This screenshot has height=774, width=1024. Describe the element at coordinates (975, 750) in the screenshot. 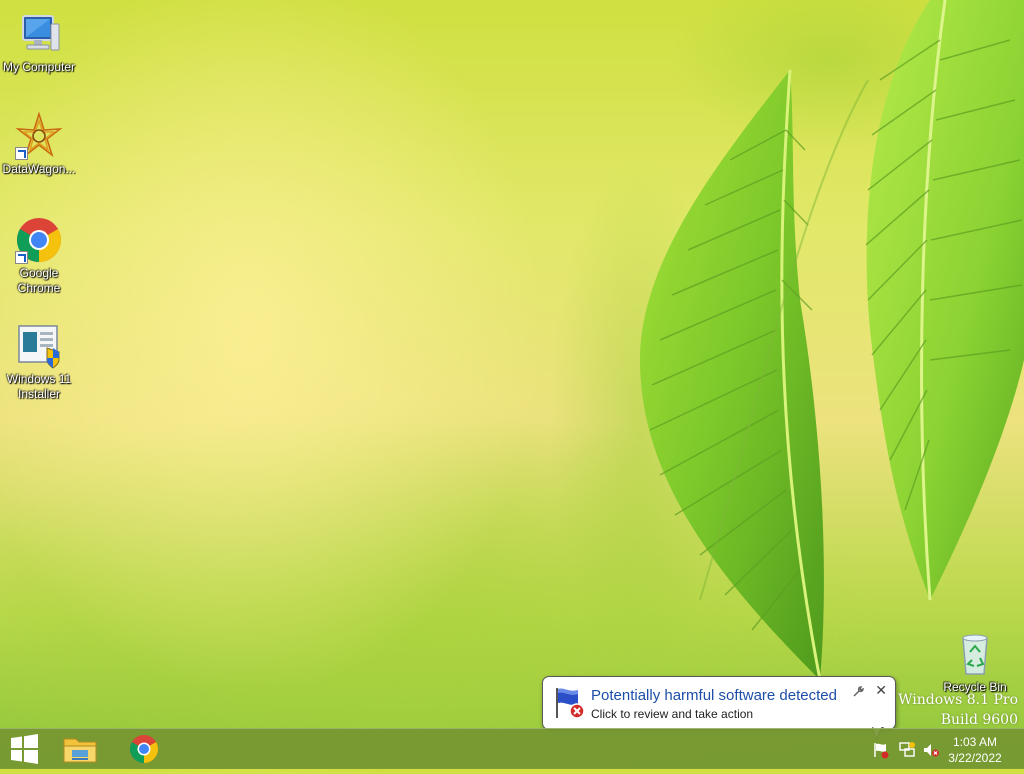

I see `taskbar-clock: 1:03 AM 3/22/2022` at that location.